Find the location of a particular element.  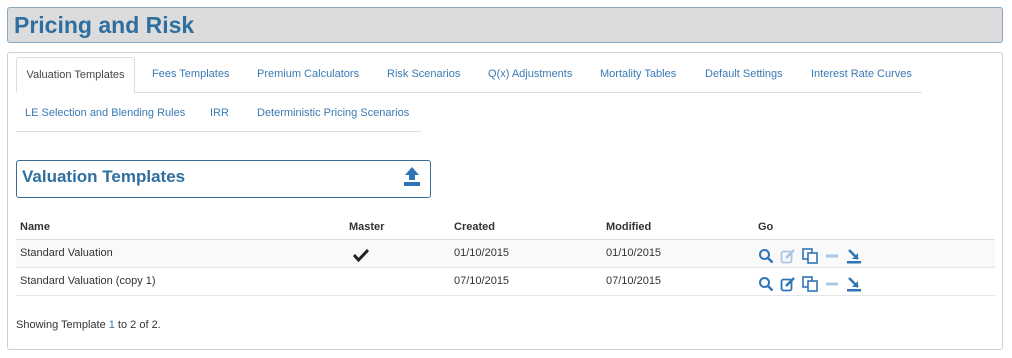

section-title: Valuation Templates is located at coordinates (104, 176).